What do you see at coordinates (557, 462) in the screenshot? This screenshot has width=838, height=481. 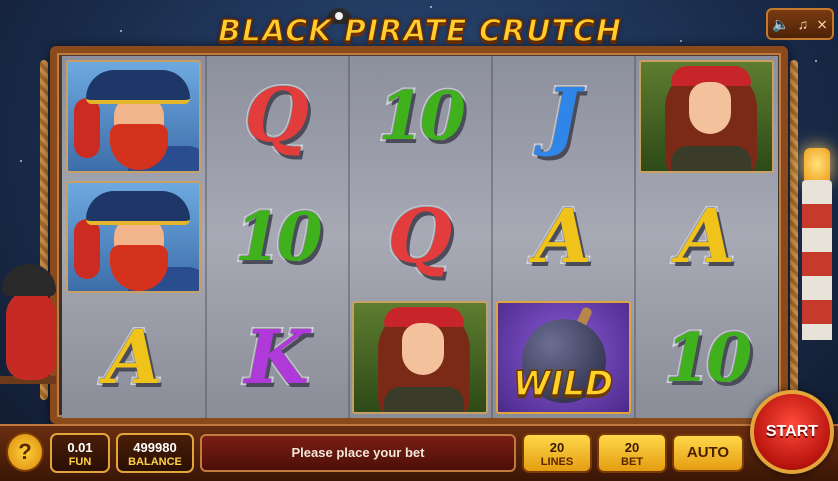 I see `lines-label: LINES` at bounding box center [557, 462].